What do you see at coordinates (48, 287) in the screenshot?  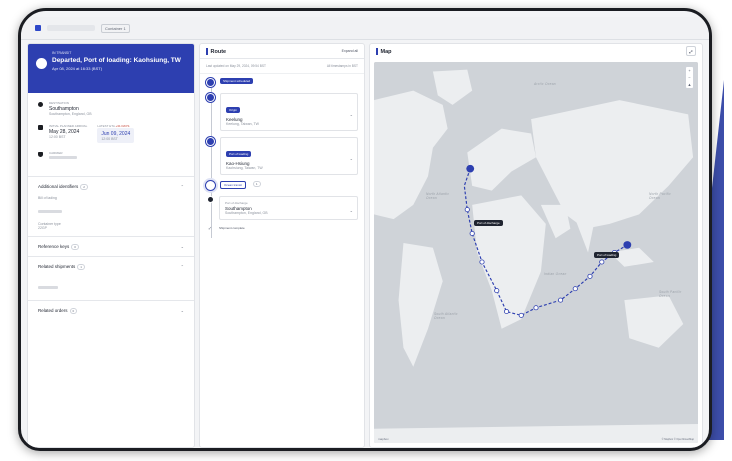 I see `related-shipment-redacted` at bounding box center [48, 287].